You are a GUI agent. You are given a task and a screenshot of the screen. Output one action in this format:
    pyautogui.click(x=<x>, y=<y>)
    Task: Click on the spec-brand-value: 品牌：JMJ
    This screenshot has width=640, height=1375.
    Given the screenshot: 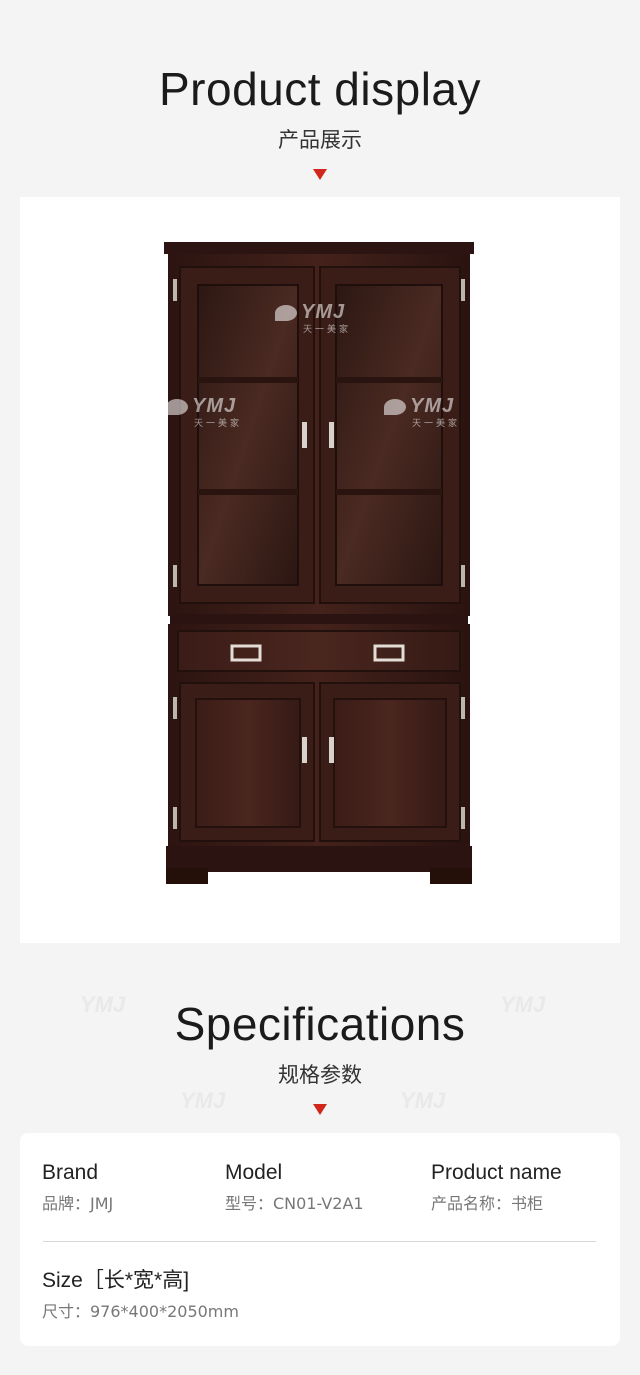 What is the action you would take?
    pyautogui.click(x=78, y=1203)
    